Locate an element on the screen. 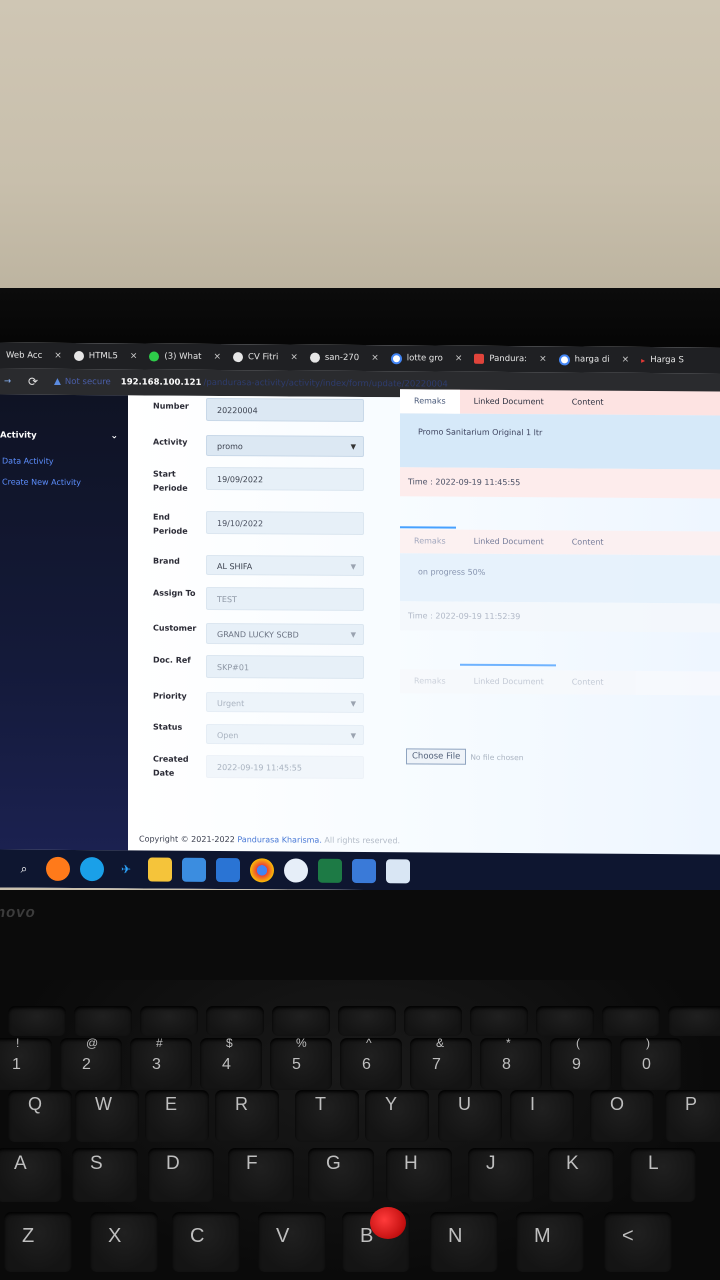  key-label: % is located at coordinates (301, 1043).